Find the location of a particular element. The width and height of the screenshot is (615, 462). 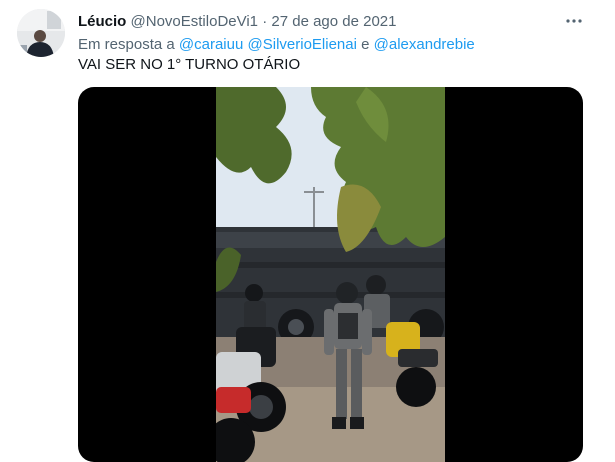

more-horizontal-icon is located at coordinates (574, 21).